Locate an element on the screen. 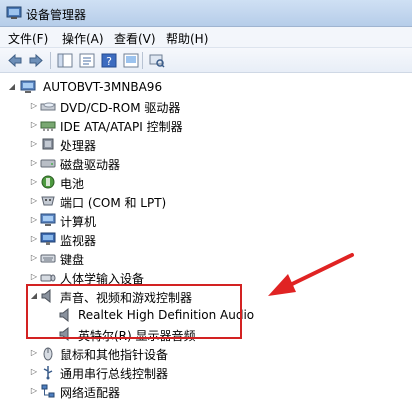 The height and width of the screenshot is (401, 412). tree-item-label: 磁盘驱动器 is located at coordinates (90, 165).